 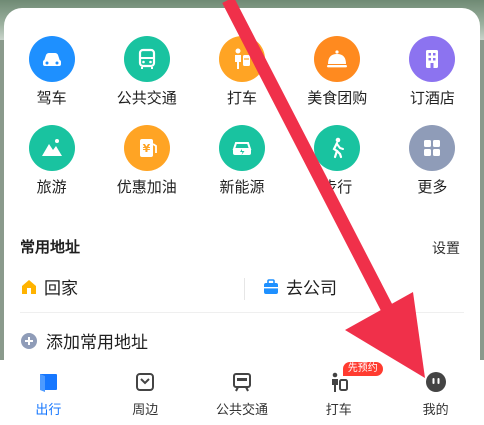 What do you see at coordinates (337, 187) in the screenshot?
I see `service-label: 步行` at bounding box center [337, 187].